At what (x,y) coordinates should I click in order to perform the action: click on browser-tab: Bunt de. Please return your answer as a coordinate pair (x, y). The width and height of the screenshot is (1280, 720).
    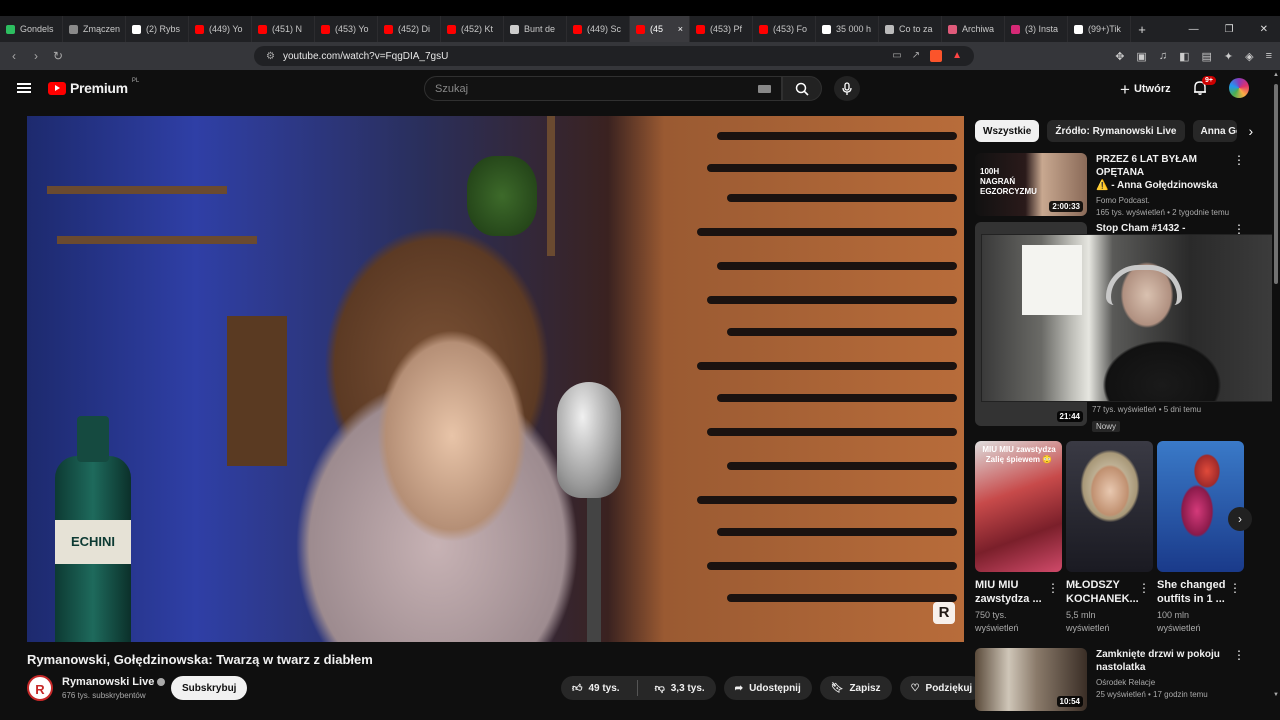
    Looking at the image, I should click on (535, 29).